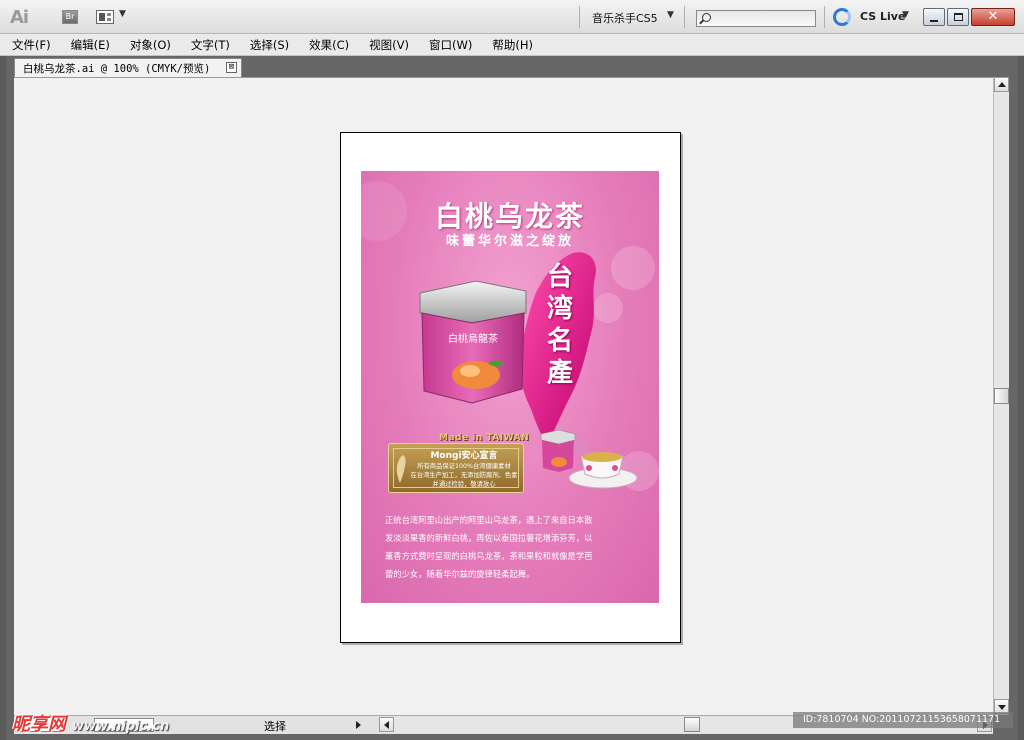 Image resolution: width=1024 pixels, height=740 pixels. I want to click on badge-line: 所有商品保证100%台湾健康素材, so click(464, 466).